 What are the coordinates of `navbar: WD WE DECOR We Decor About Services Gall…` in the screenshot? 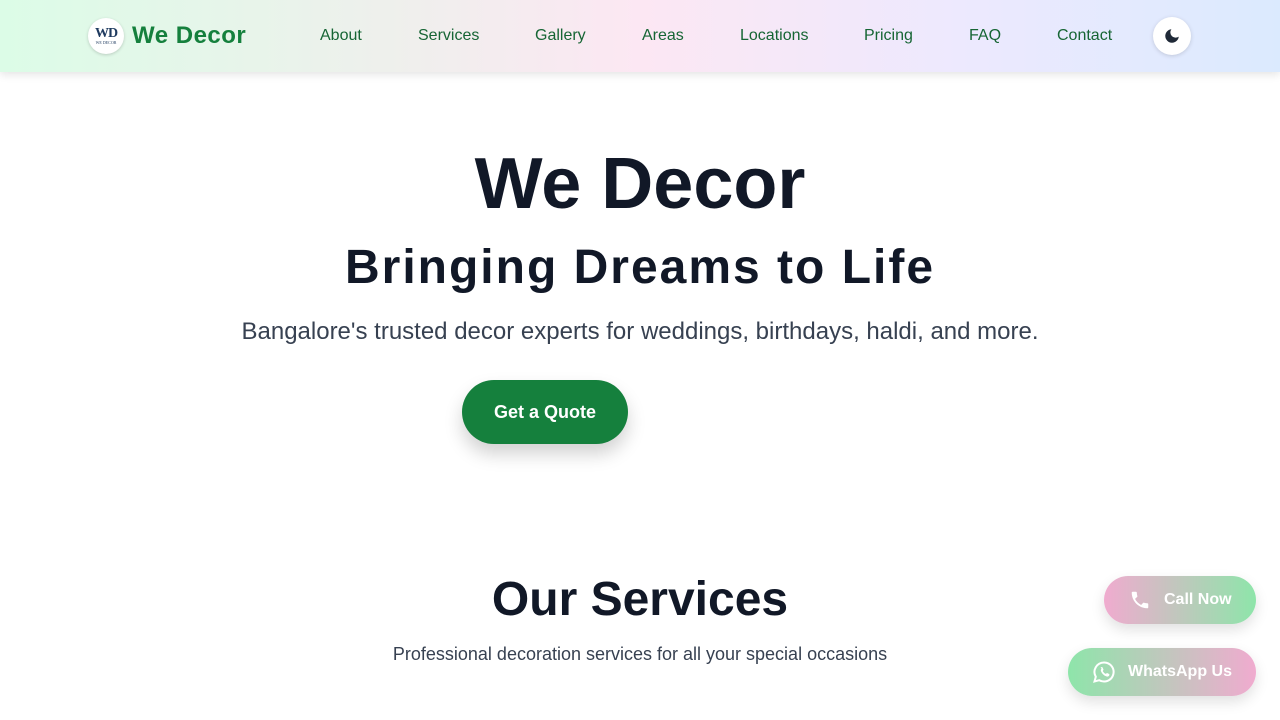 It's located at (640, 36).